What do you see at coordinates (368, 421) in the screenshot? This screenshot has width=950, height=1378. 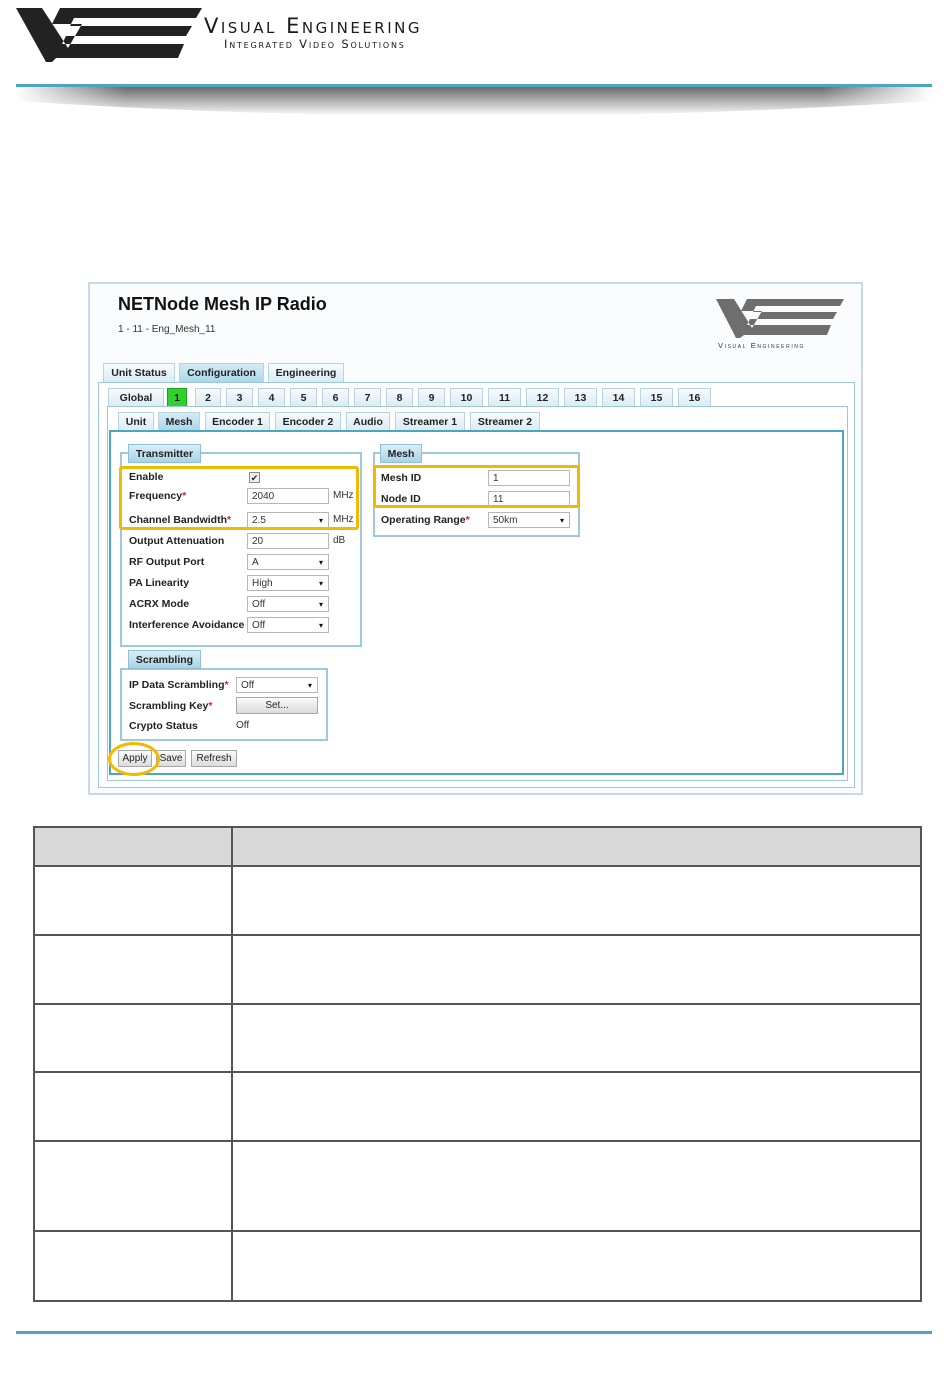 I see `tab-audio: Audio` at bounding box center [368, 421].